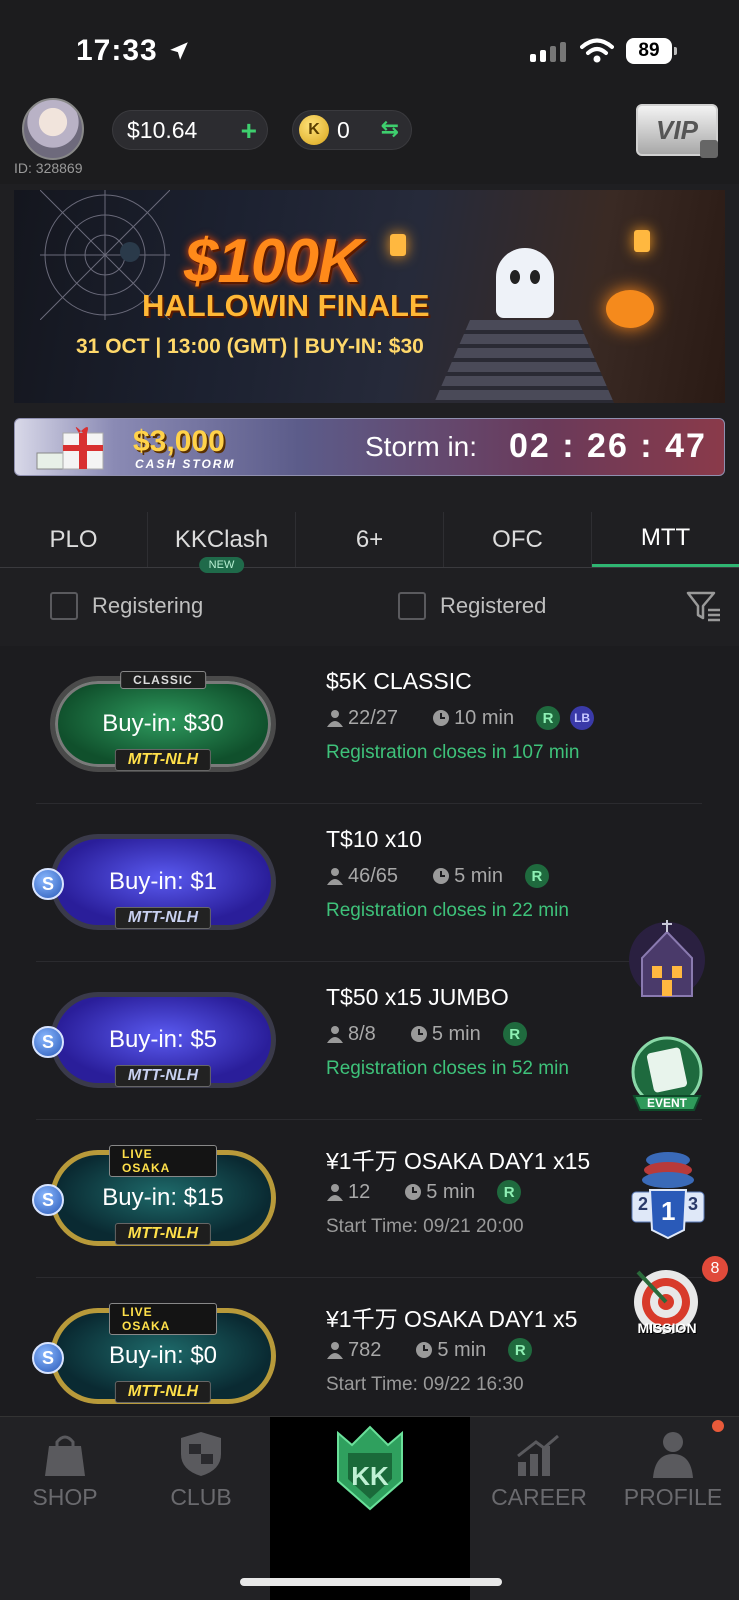 Image resolution: width=739 pixels, height=1600 pixels. I want to click on cellular-signal-icon, so click(548, 51).